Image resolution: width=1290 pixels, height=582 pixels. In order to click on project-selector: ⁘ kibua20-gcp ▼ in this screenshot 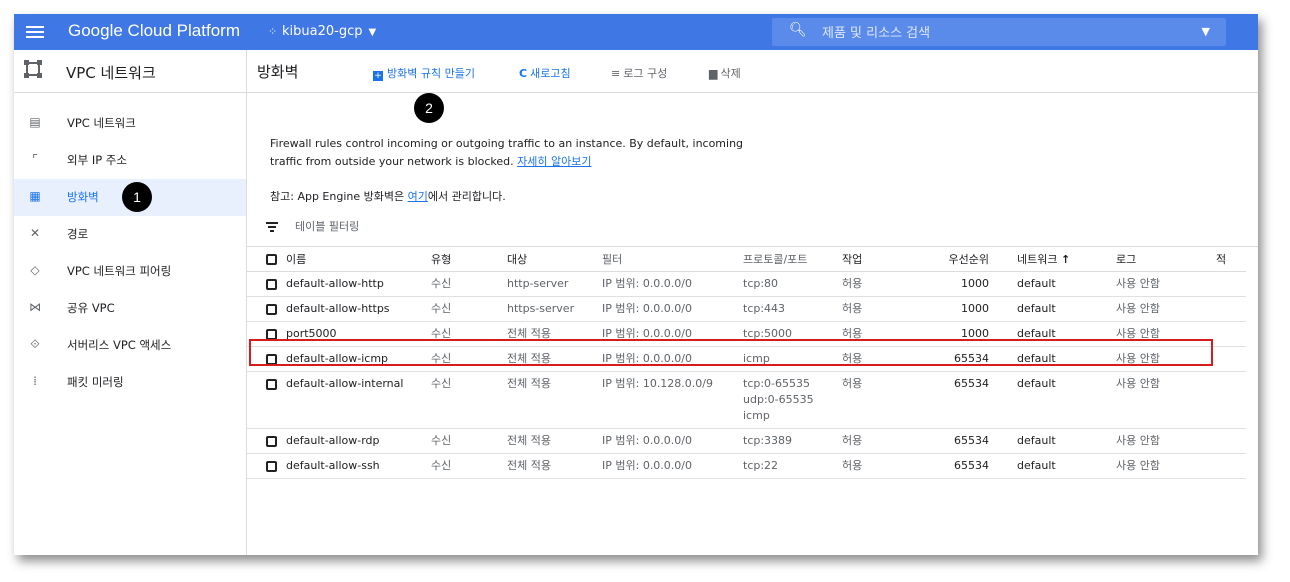, I will do `click(322, 31)`.